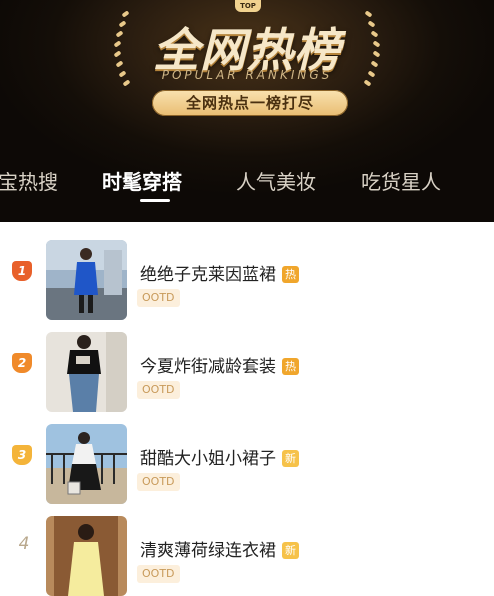 This screenshot has width=494, height=596. What do you see at coordinates (250, 103) in the screenshot?
I see `slogan-pill: 全网热点一榜打尽` at bounding box center [250, 103].